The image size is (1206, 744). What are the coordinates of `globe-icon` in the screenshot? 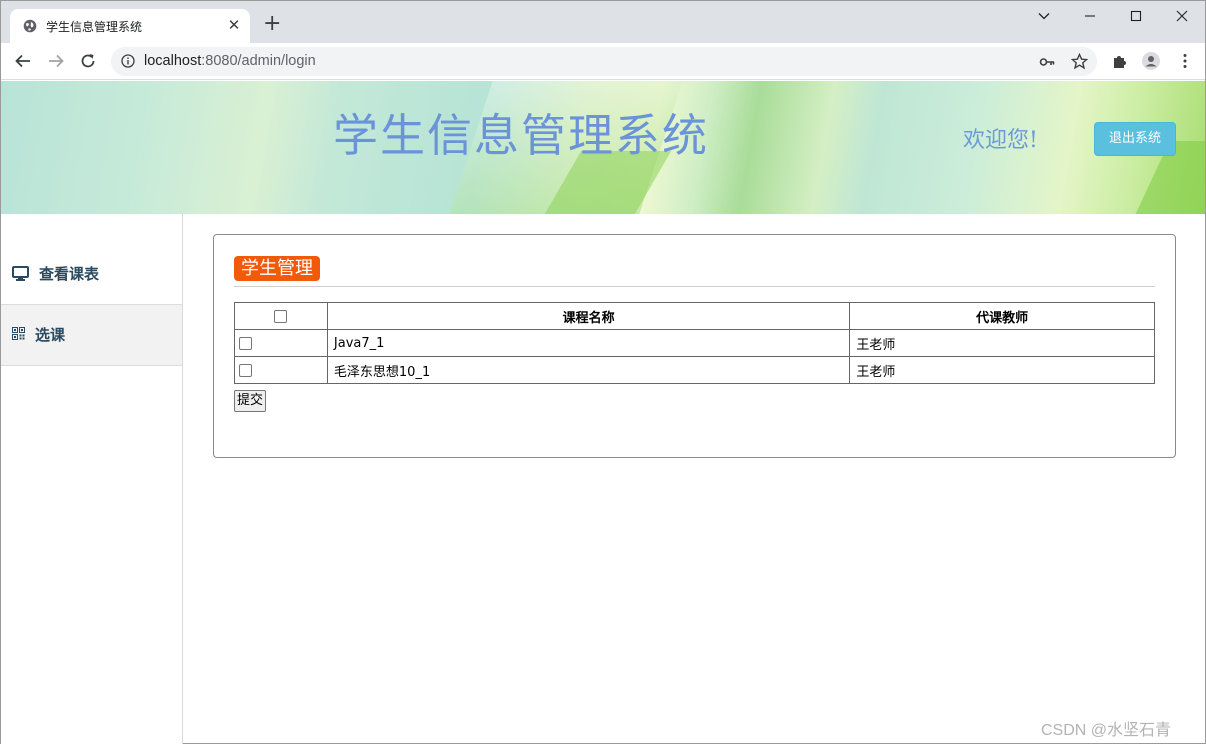 It's located at (30, 26).